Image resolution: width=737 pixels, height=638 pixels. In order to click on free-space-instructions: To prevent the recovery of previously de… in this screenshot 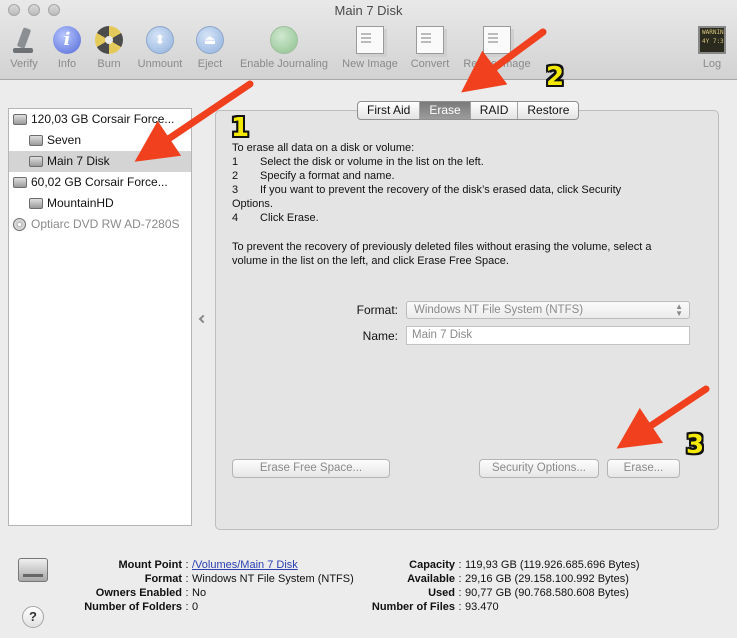, I will do `click(442, 247)`.